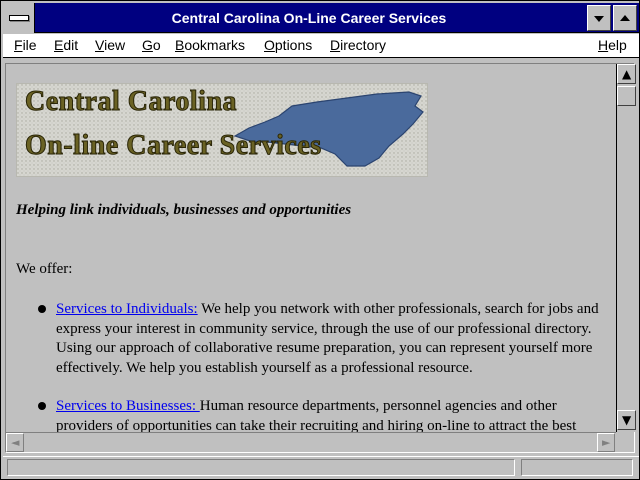 Image resolution: width=640 pixels, height=480 pixels. I want to click on arrow-up-icon: ▲, so click(627, 74).